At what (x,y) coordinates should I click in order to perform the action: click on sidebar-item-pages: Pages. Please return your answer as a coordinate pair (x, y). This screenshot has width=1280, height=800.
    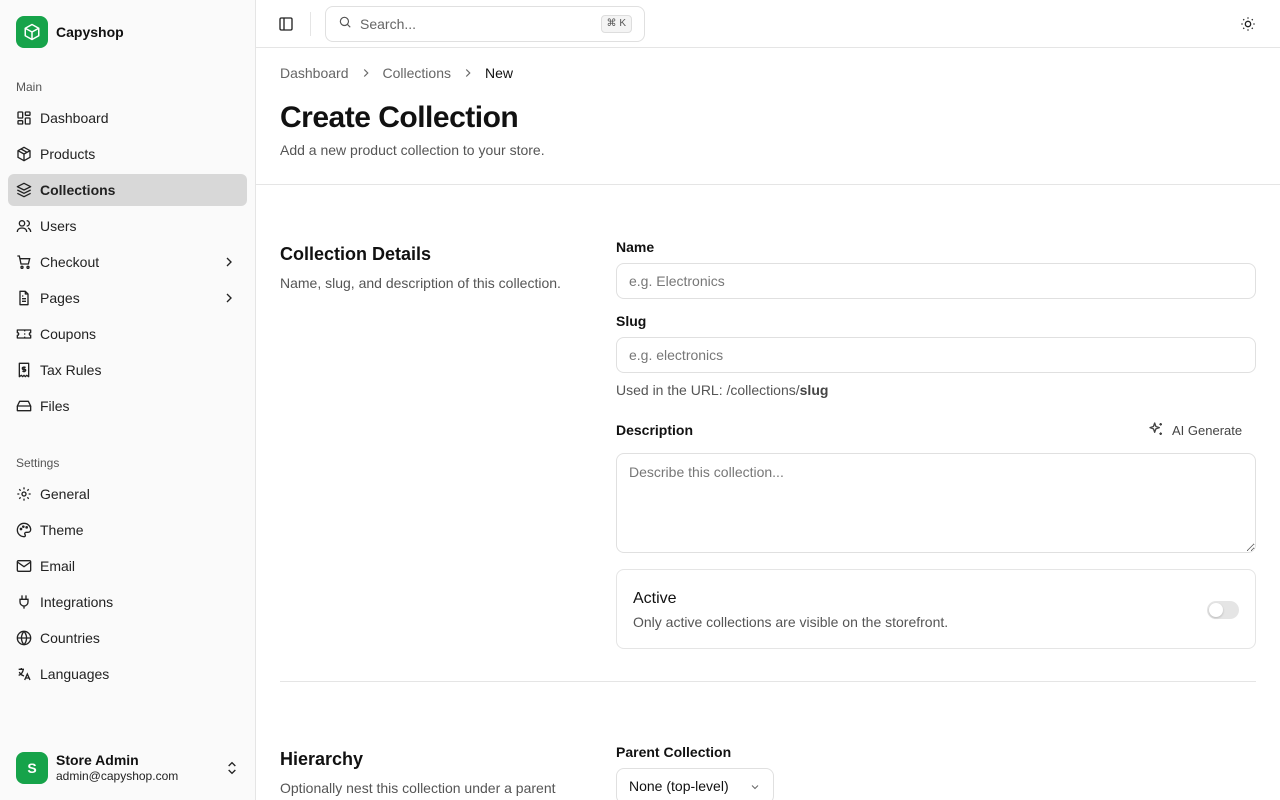
    Looking at the image, I should click on (127, 298).